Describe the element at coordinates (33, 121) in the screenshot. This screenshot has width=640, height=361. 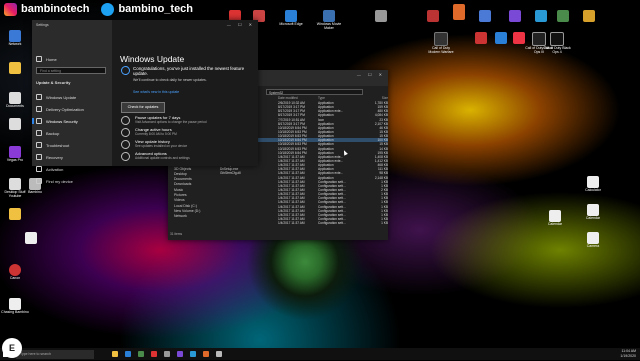
I see `selection-indicator` at that location.